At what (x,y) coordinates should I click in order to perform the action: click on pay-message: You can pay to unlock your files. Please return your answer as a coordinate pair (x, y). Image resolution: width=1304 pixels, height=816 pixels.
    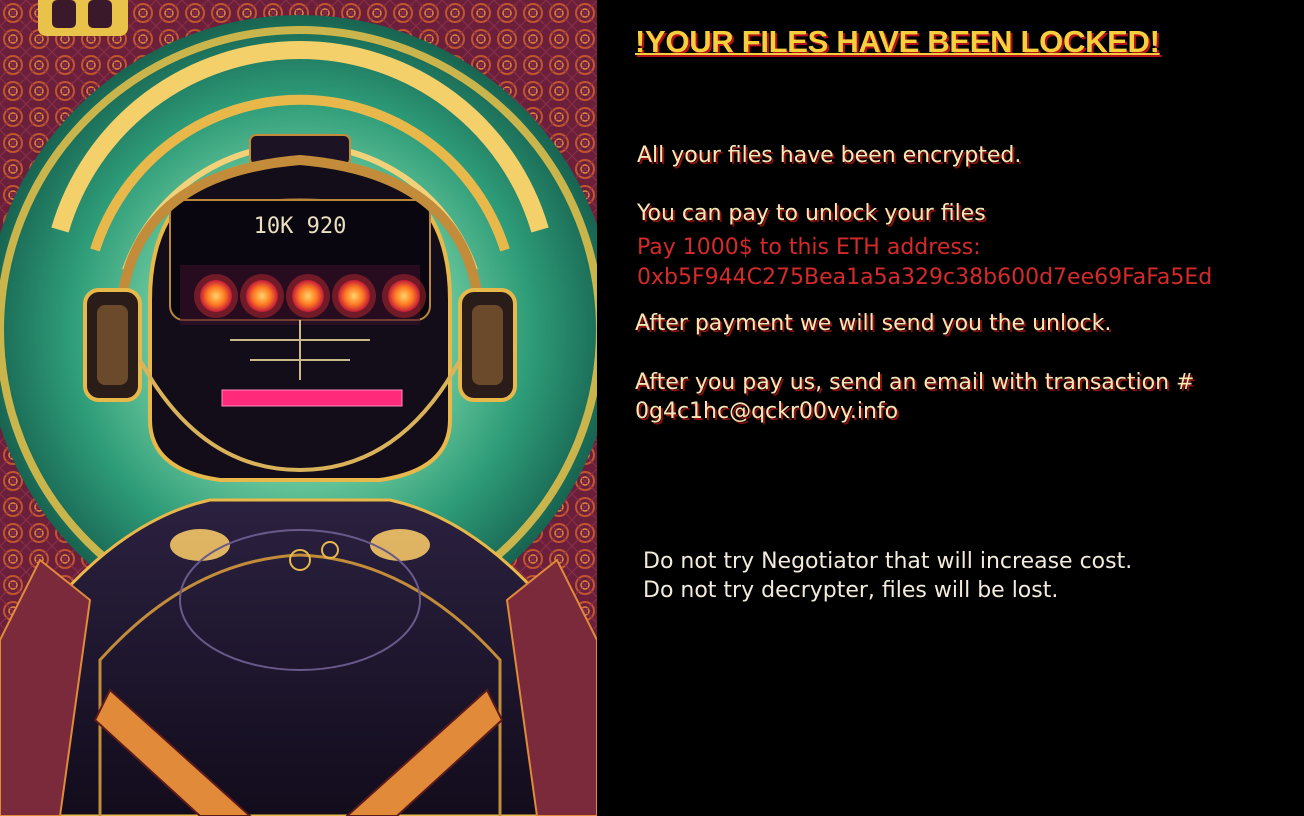
    Looking at the image, I should click on (811, 213).